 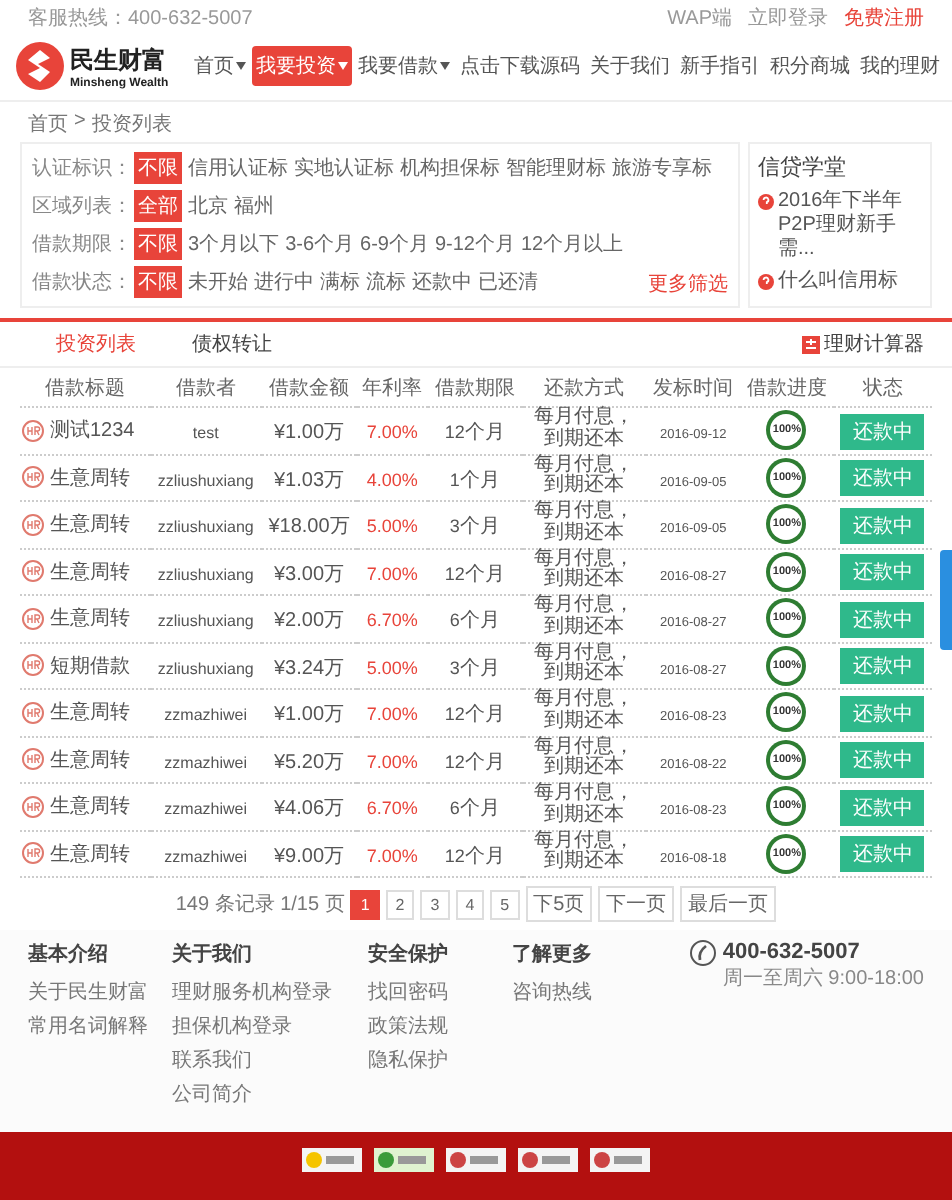 I want to click on interest-rate: 6.70%, so click(x=392, y=620).